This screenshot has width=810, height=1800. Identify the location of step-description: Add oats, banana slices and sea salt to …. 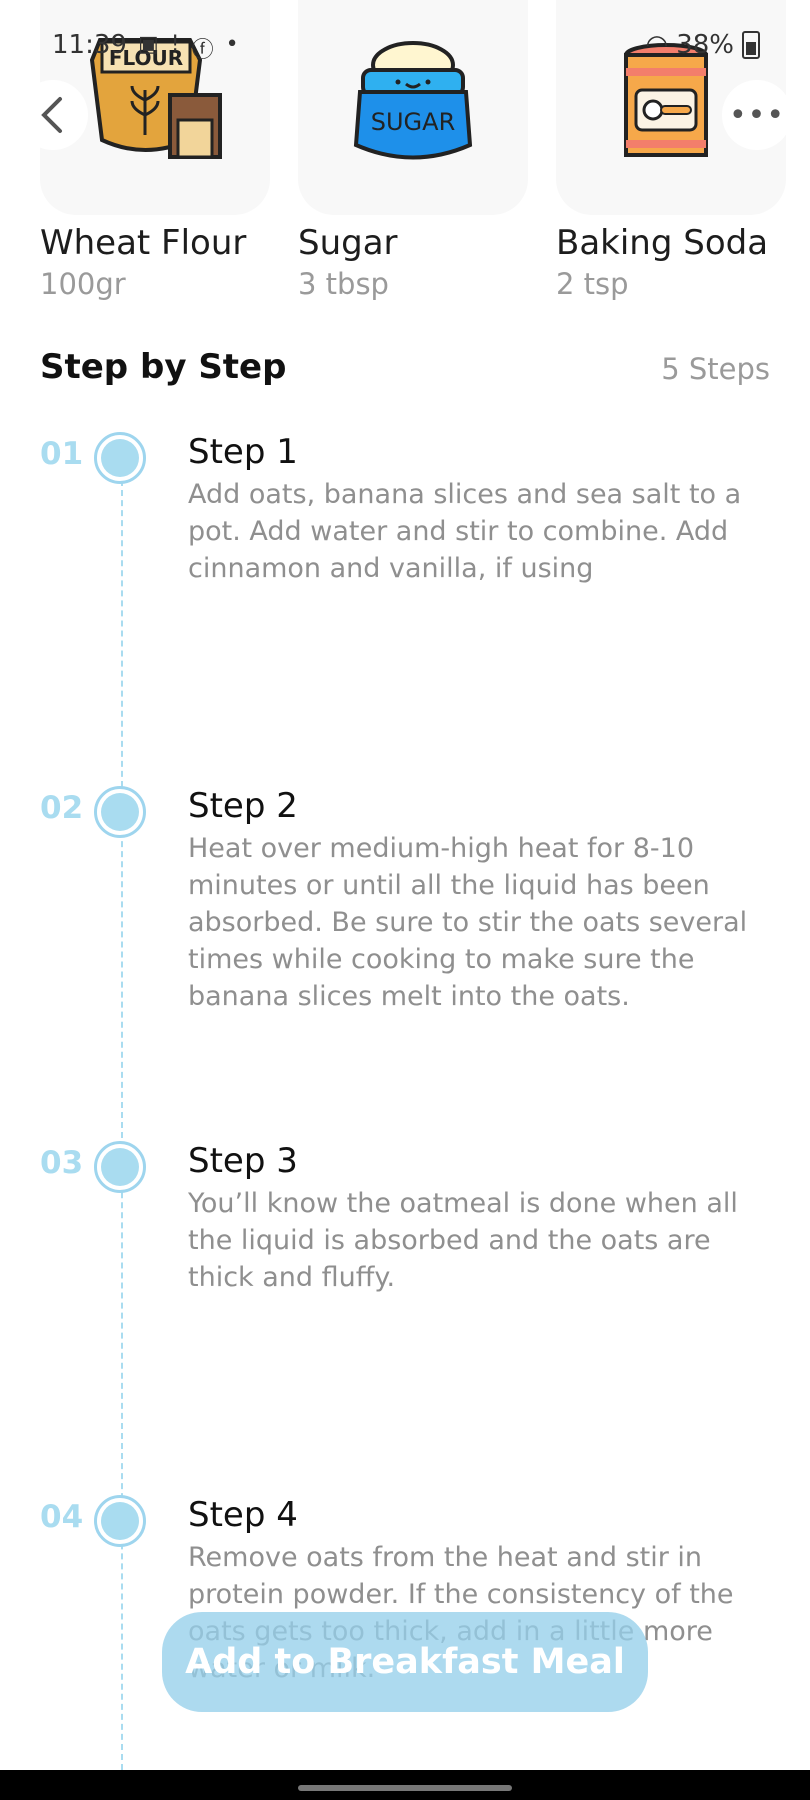
(465, 531).